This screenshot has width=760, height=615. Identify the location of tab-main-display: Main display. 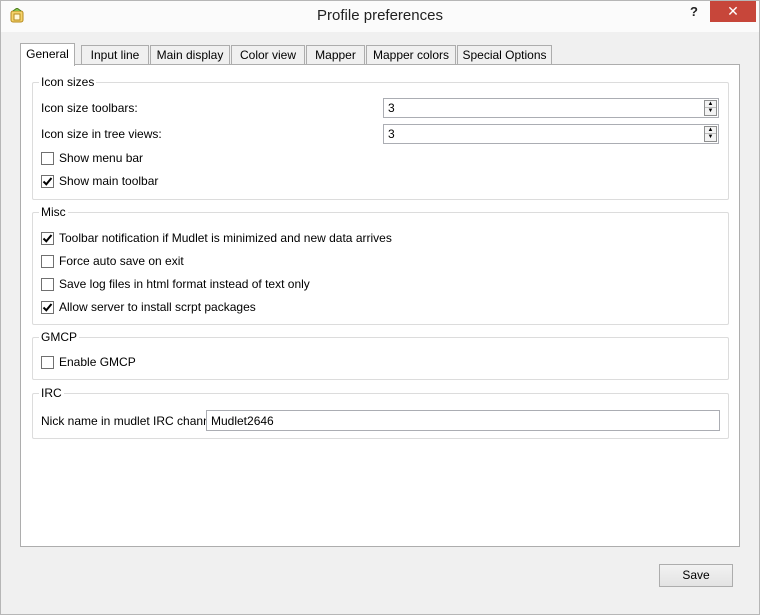
(190, 55).